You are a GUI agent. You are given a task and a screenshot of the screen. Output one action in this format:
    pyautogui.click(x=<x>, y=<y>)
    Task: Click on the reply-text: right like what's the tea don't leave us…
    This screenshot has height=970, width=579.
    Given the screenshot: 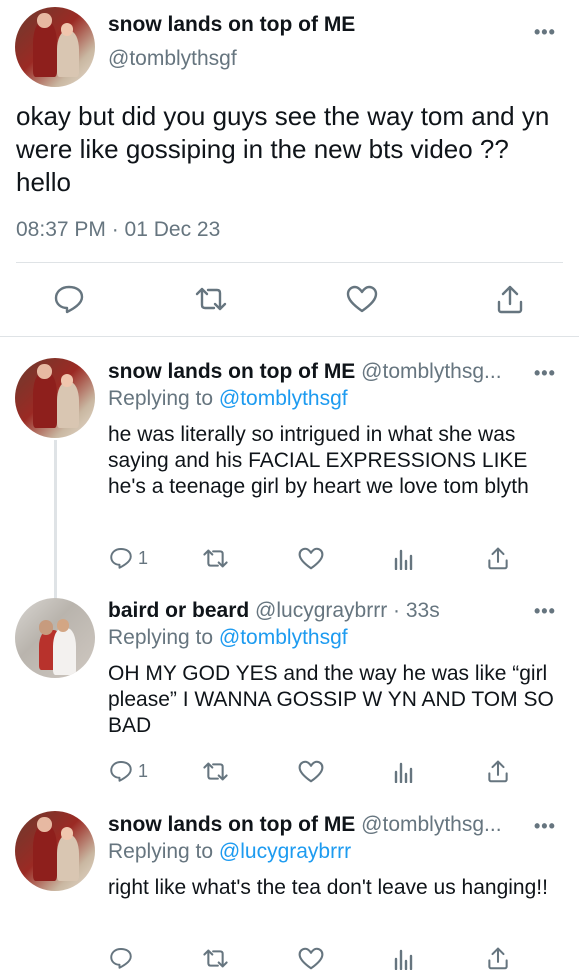 What is the action you would take?
    pyautogui.click(x=328, y=887)
    